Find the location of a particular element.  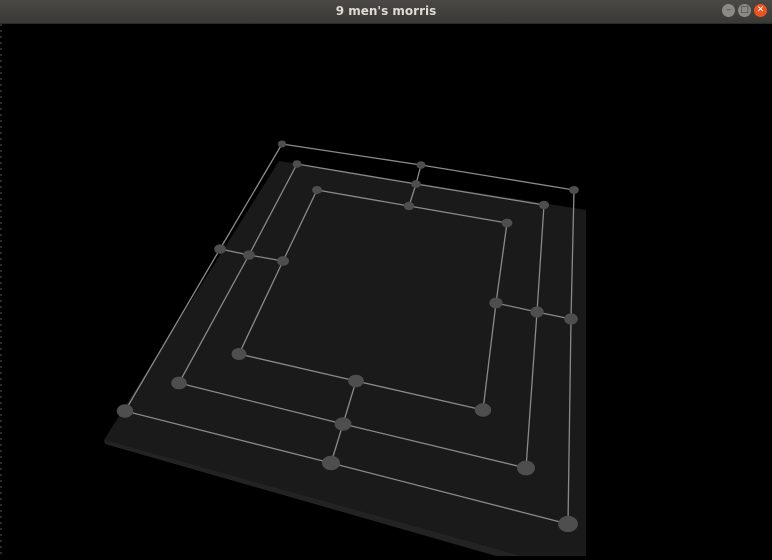

minimize-button: – is located at coordinates (728, 10).